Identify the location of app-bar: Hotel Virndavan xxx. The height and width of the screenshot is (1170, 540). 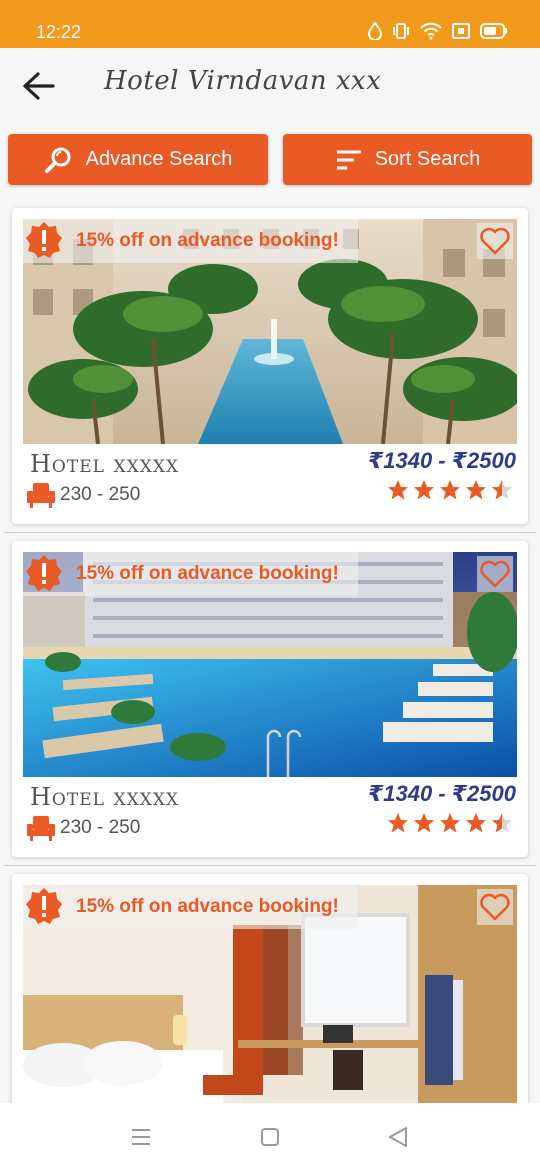
(270, 88).